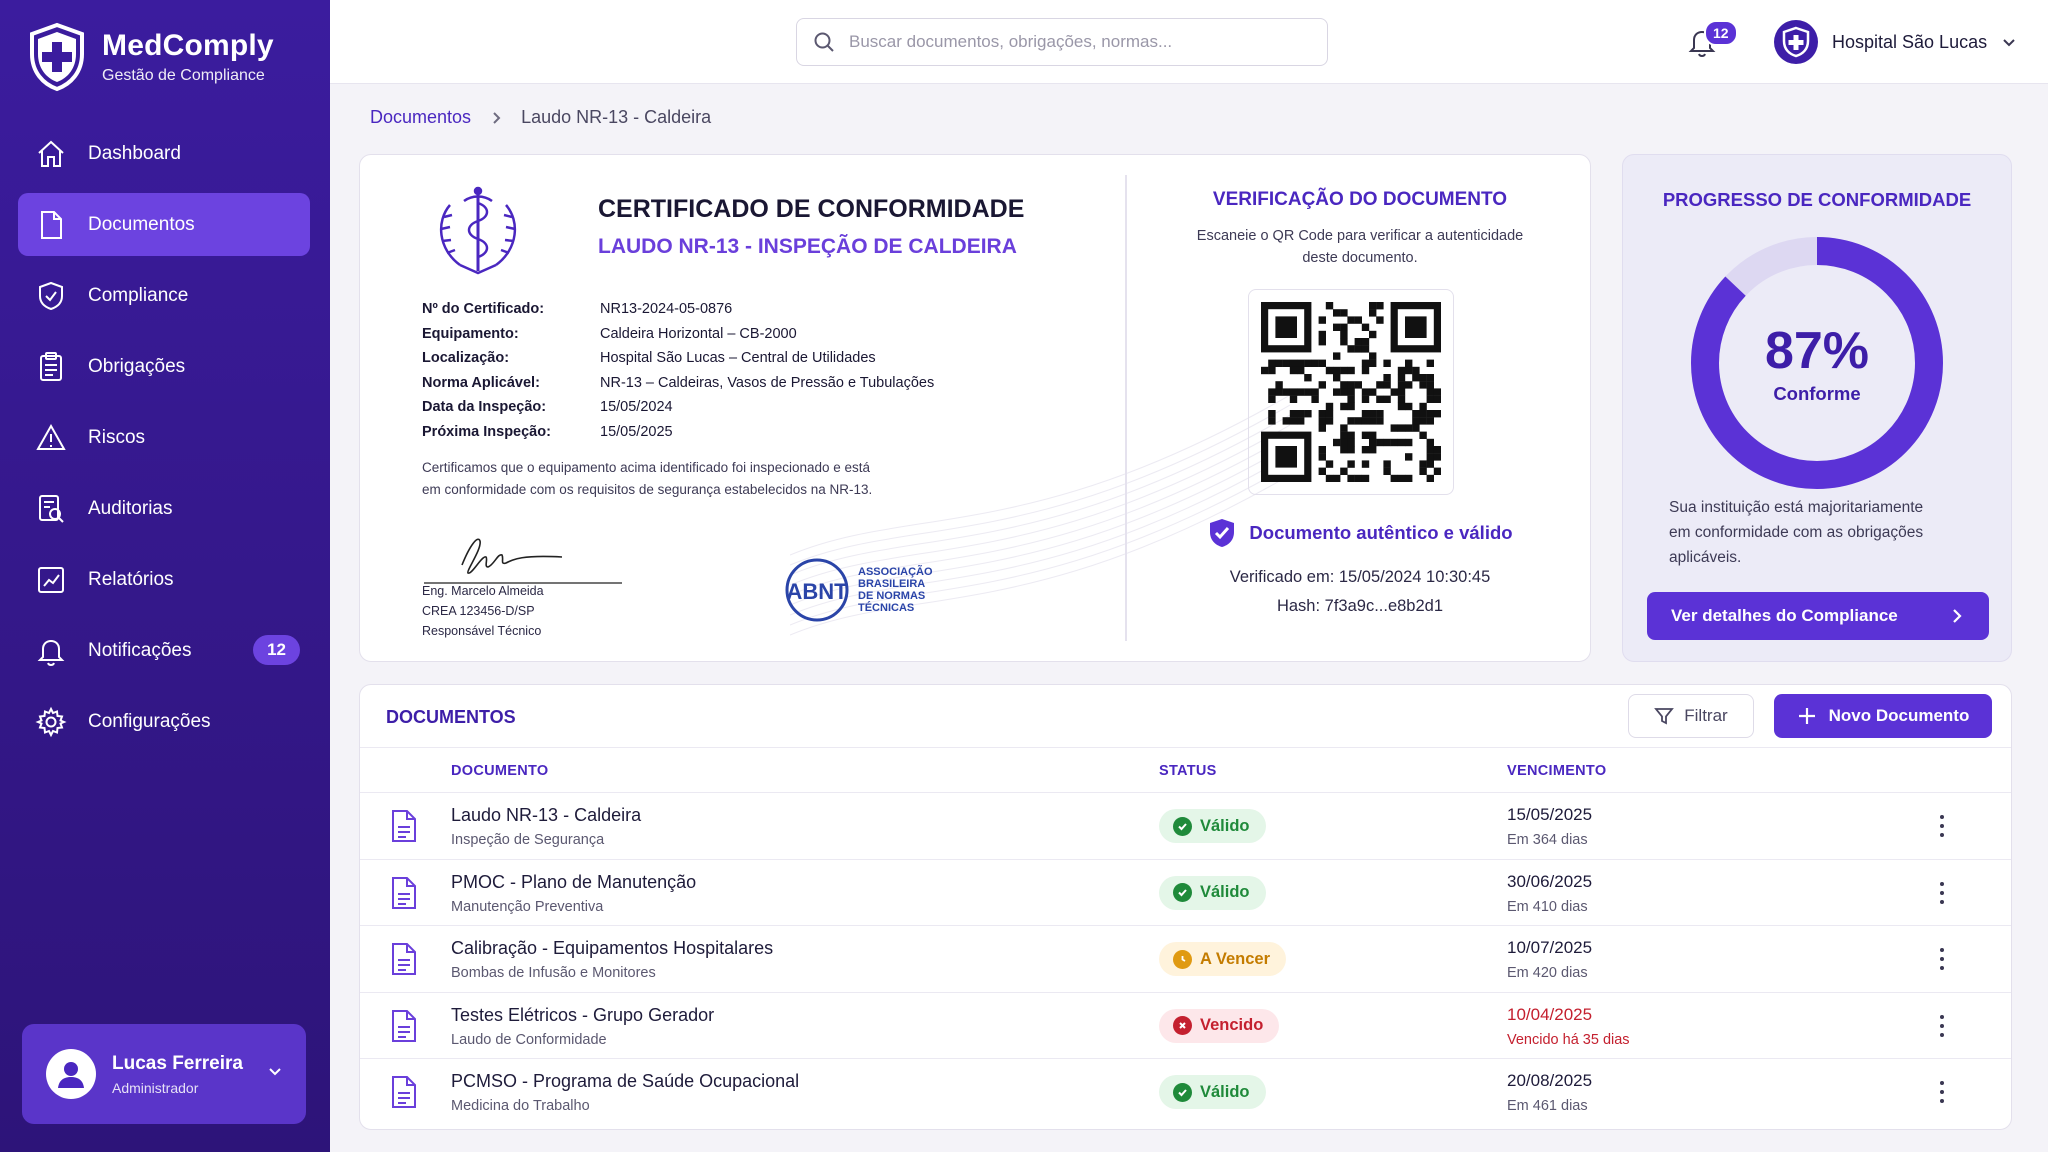  Describe the element at coordinates (1188, 771) in the screenshot. I see `column-header-status: STATUS` at that location.